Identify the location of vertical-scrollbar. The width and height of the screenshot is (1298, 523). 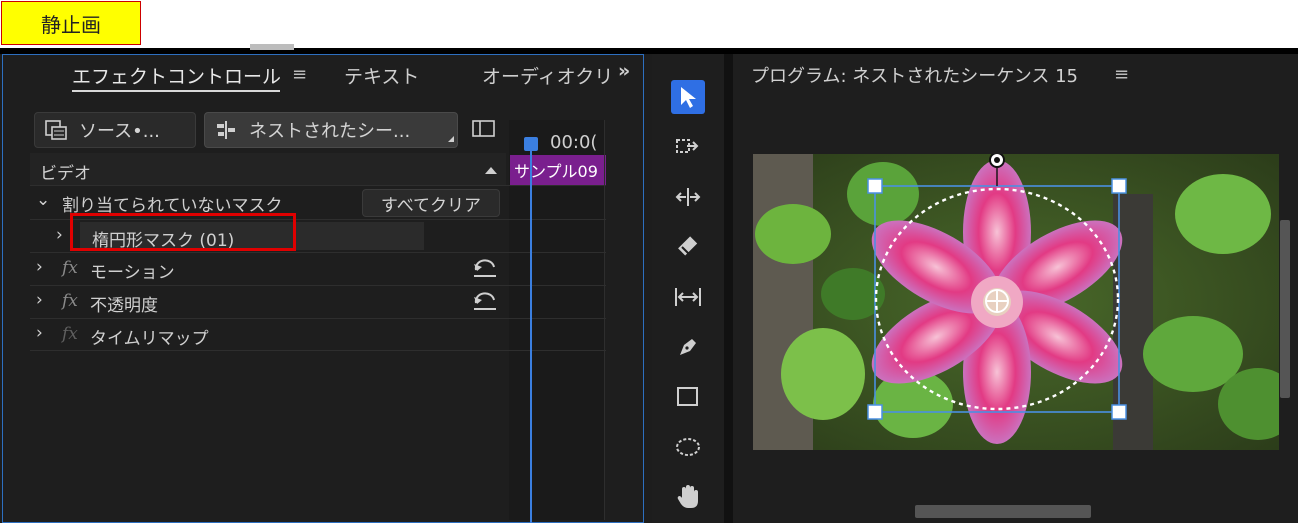
(1285, 309).